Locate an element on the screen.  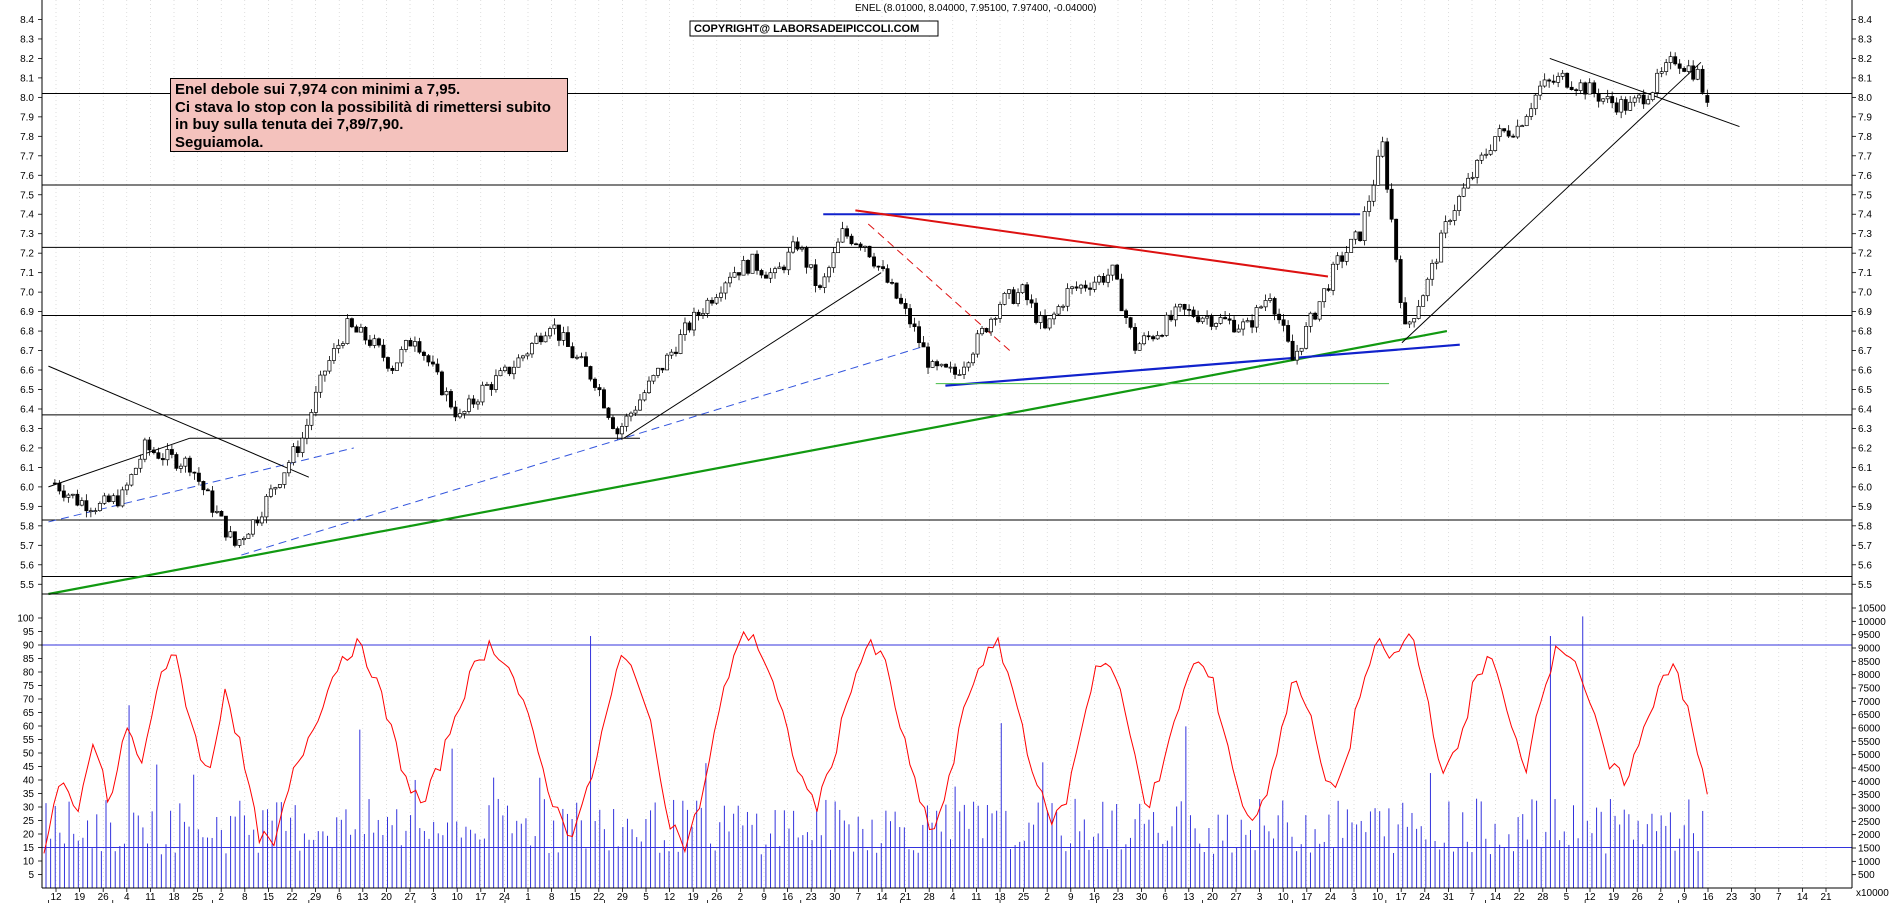
x-day-tick: 29 is located at coordinates (623, 897).